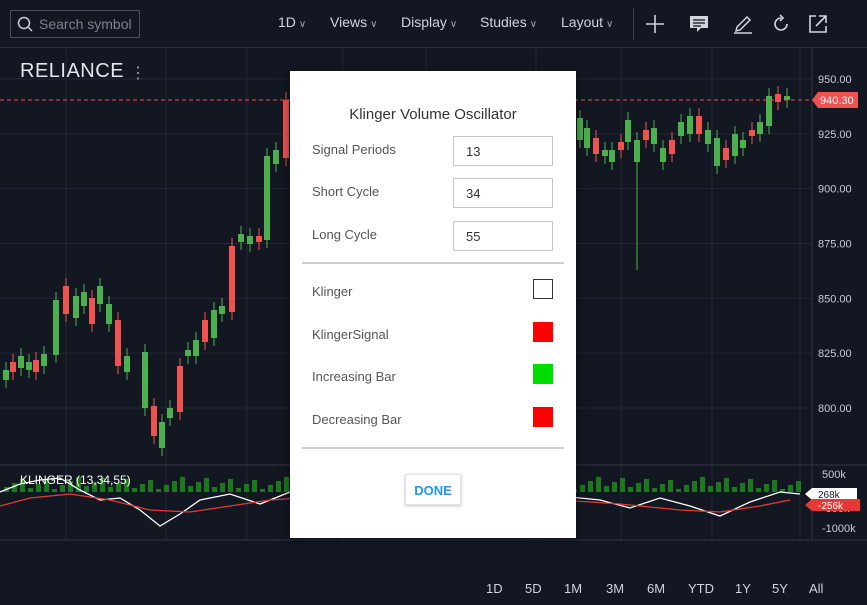  What do you see at coordinates (701, 588) in the screenshot?
I see `range-ytd: YTD` at bounding box center [701, 588].